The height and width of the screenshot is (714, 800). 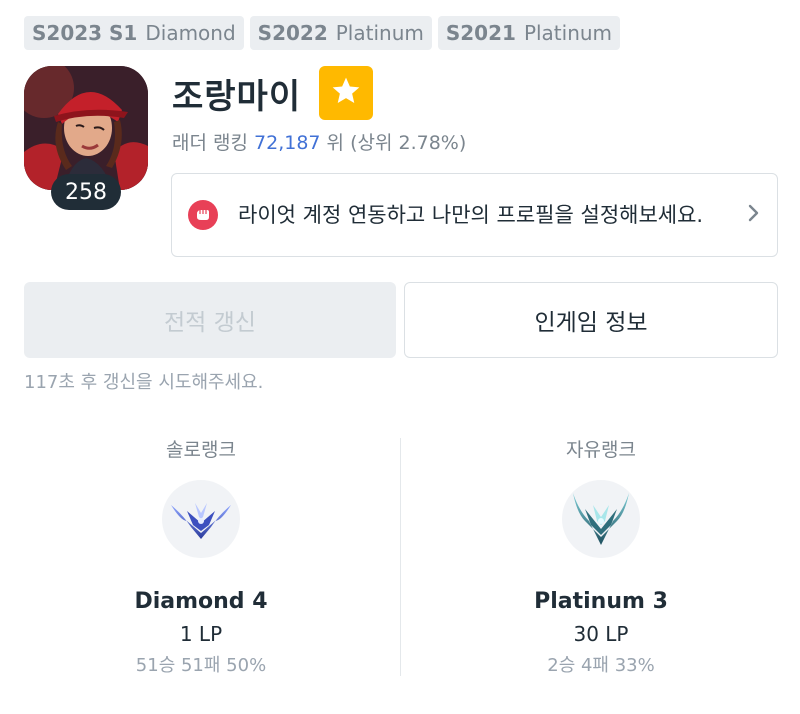 I want to click on chevron-right-icon, so click(x=754, y=215).